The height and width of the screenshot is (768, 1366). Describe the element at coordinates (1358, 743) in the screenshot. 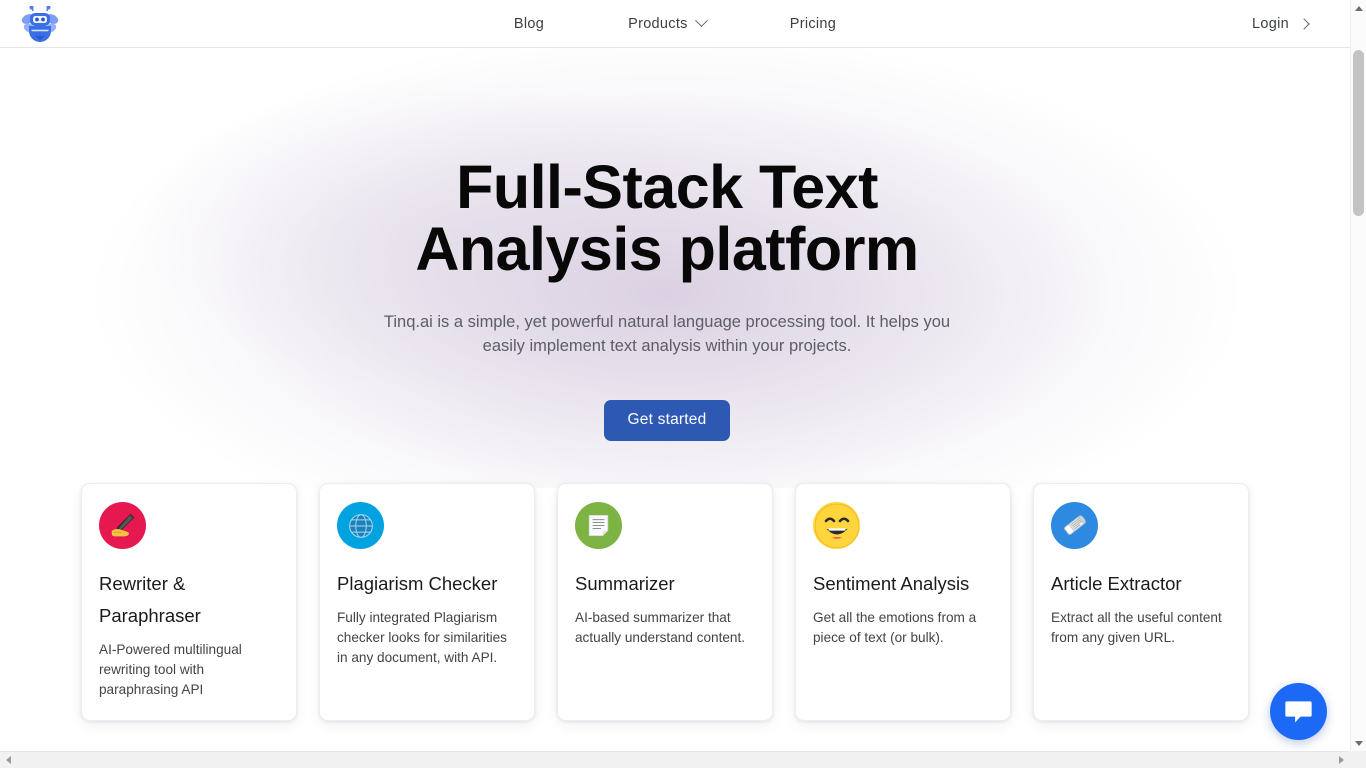

I see `scroll-down-arrow-icon` at that location.